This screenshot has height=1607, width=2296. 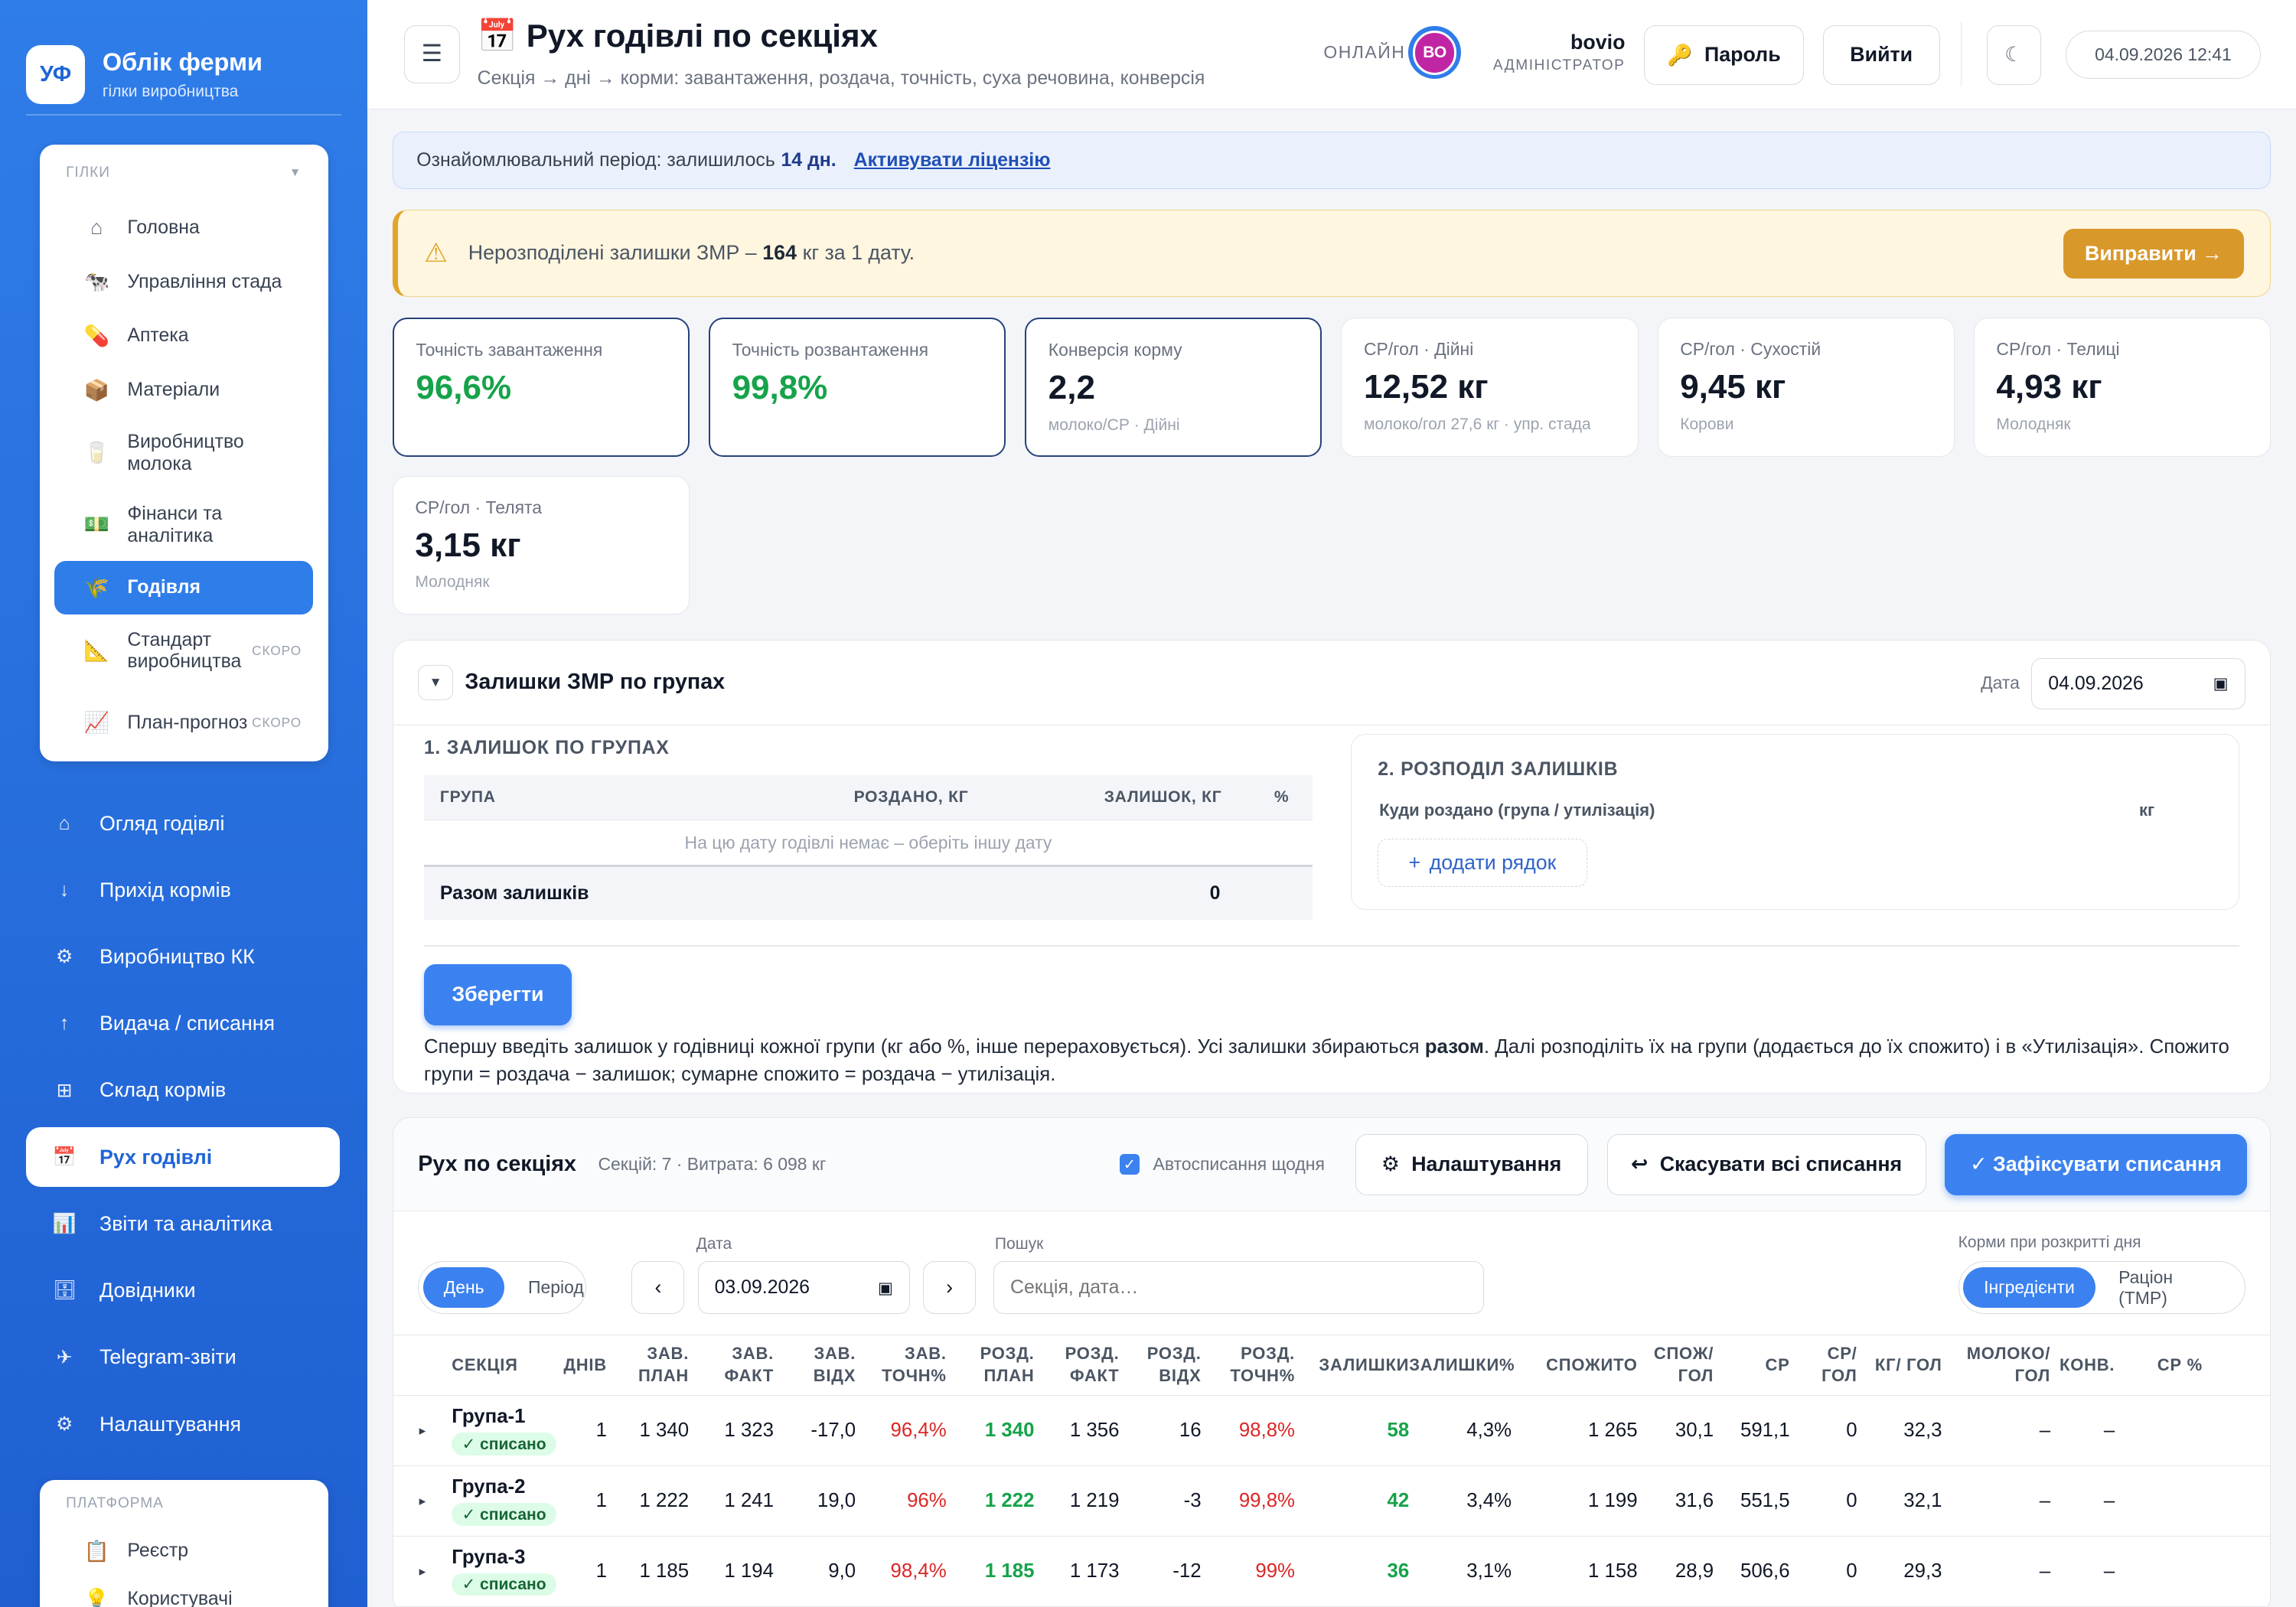 I want to click on fix-button: Виправити →, so click(x=2153, y=254).